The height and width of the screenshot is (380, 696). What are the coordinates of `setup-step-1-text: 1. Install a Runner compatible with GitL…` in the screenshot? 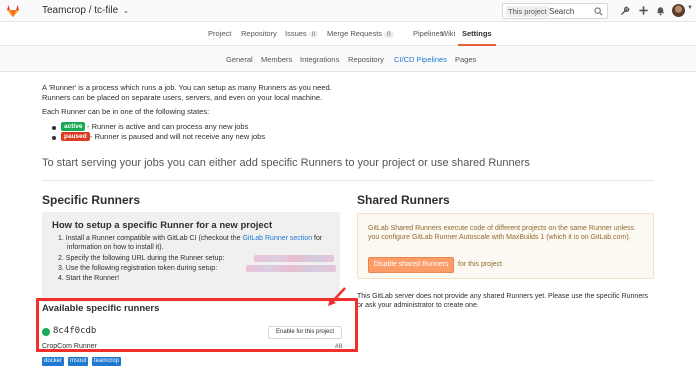 It's located at (150, 238).